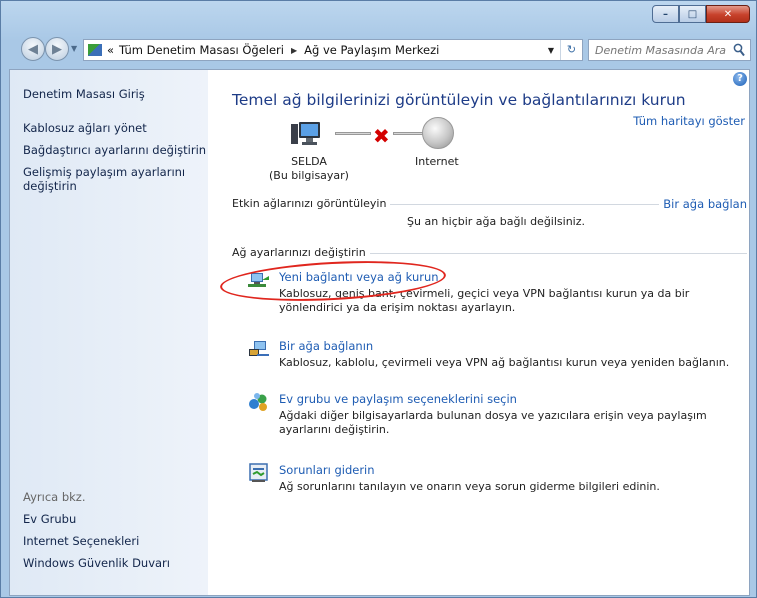 The image size is (757, 598). What do you see at coordinates (739, 50) in the screenshot?
I see `search-icon` at bounding box center [739, 50].